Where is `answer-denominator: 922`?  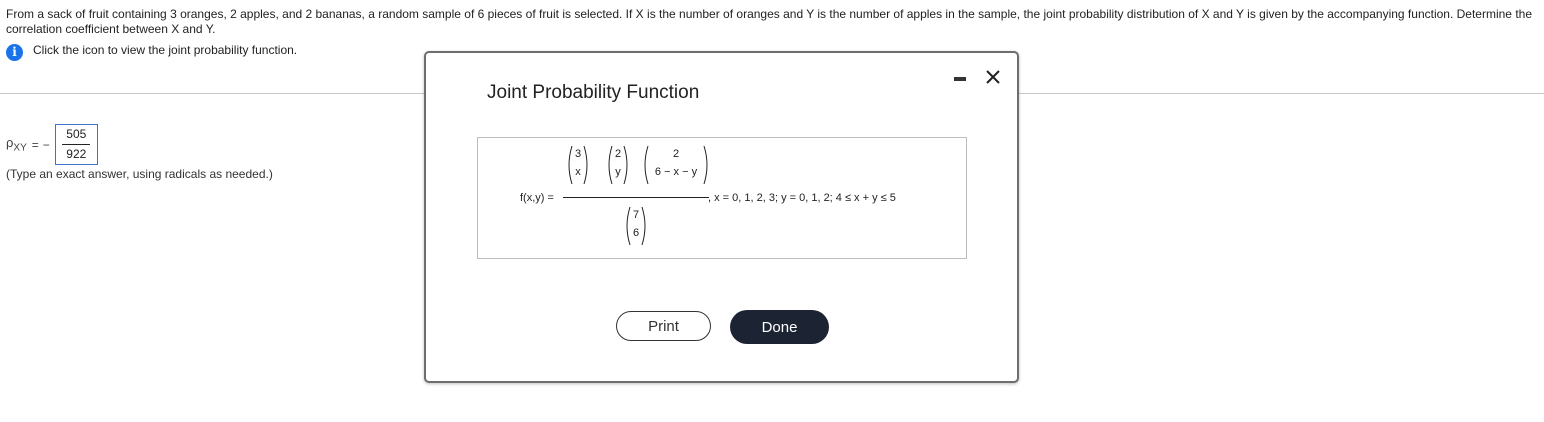
answer-denominator: 922 is located at coordinates (76, 154).